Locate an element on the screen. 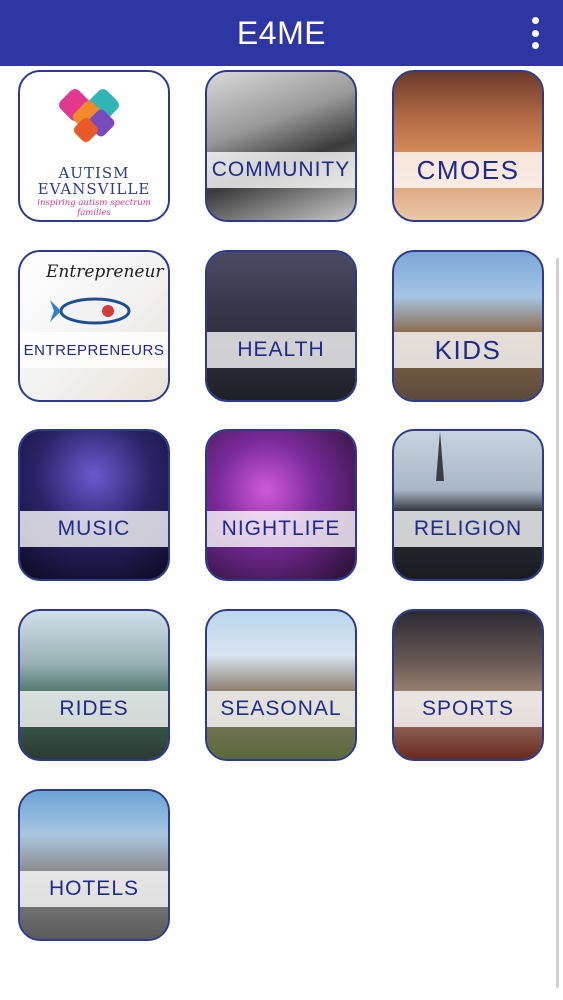  app-title: E4ME is located at coordinates (281, 32).